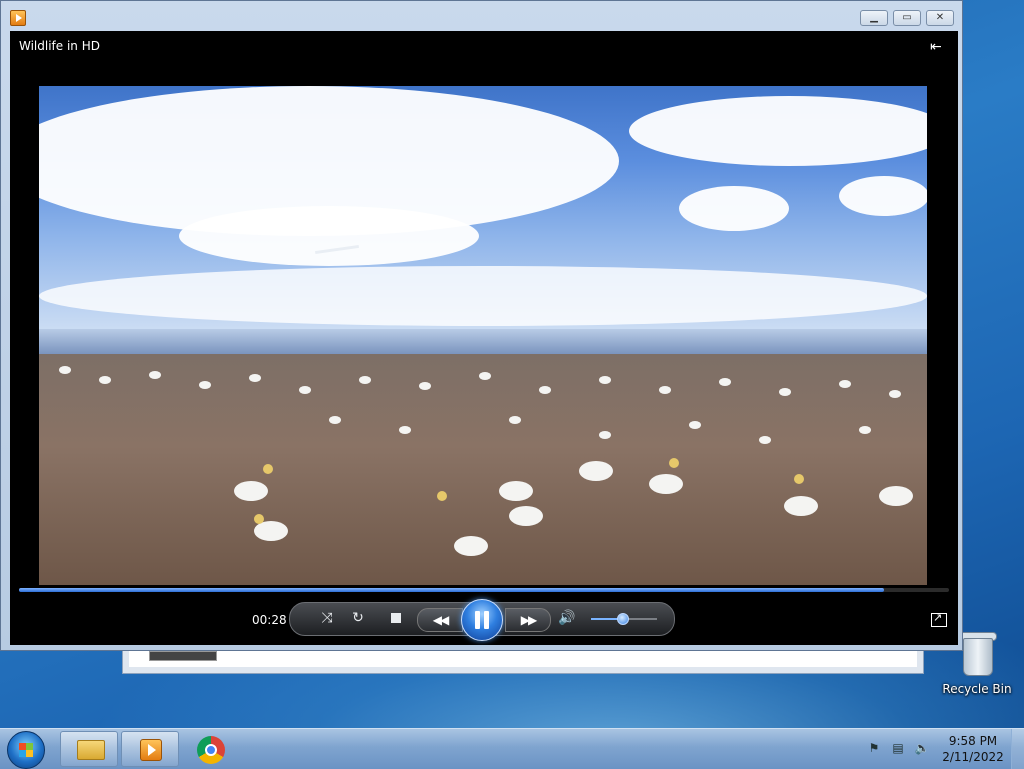 This screenshot has width=1024, height=769. Describe the element at coordinates (396, 618) in the screenshot. I see `stop-icon` at that location.